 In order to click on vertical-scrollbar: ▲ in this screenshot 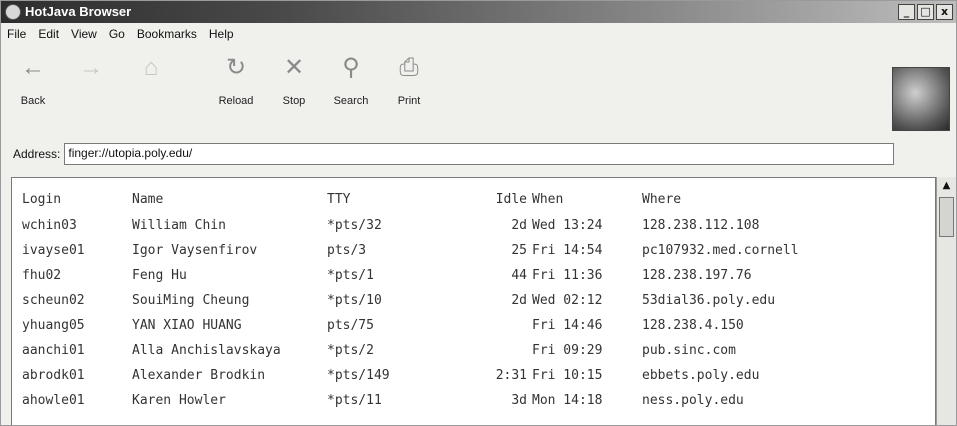, I will do `click(946, 301)`.